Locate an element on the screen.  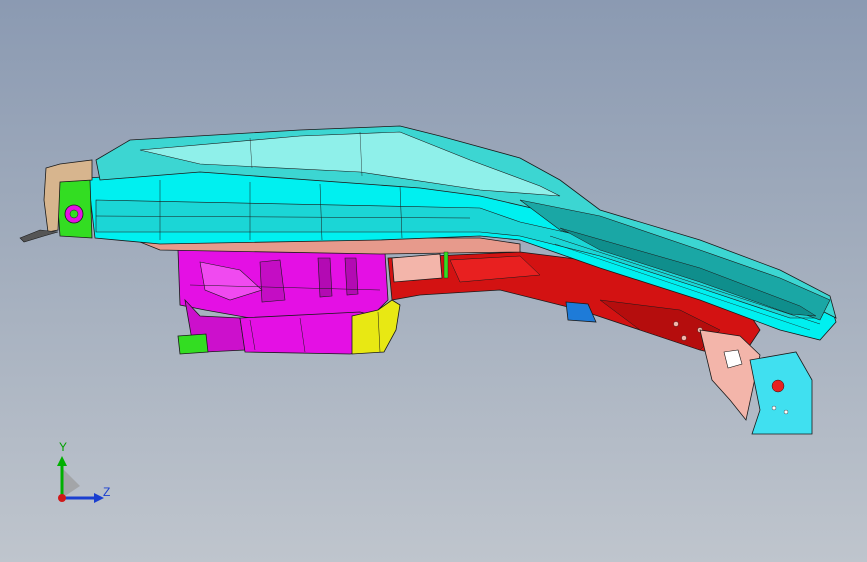
y-axis-label: Y is located at coordinates (63, 447).